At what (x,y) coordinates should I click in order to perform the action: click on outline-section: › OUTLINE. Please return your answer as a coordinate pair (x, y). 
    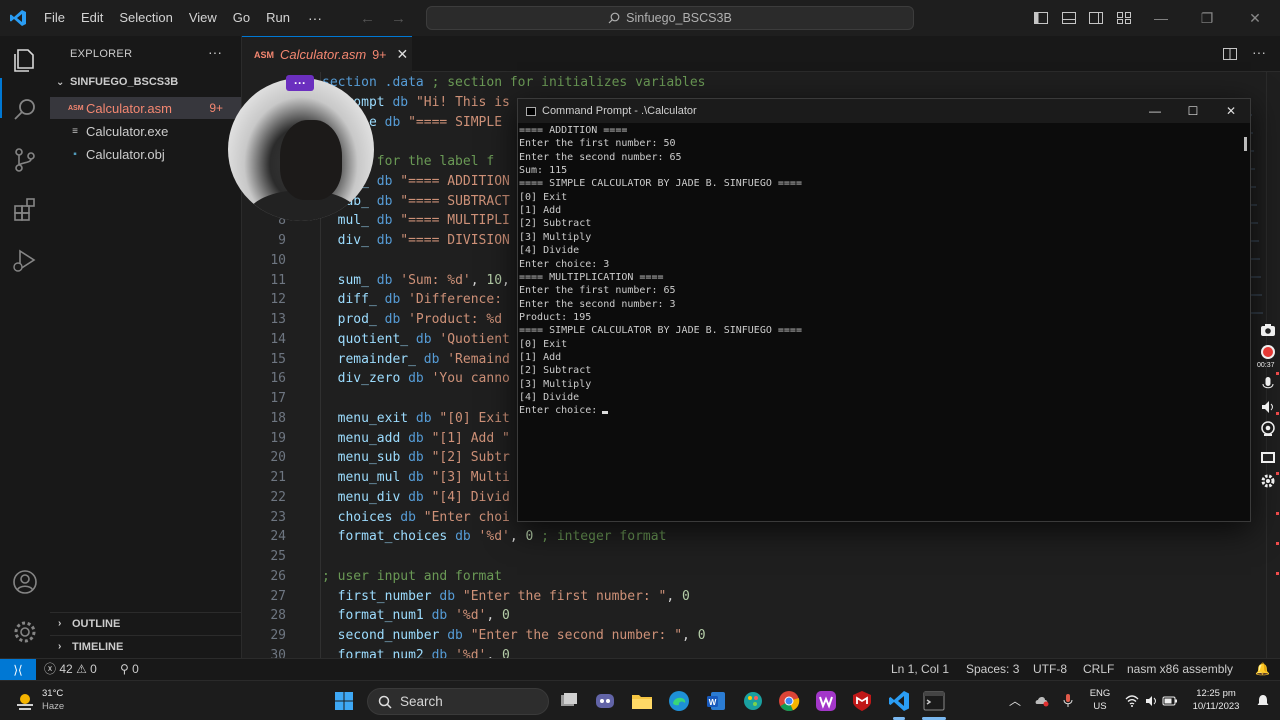
    Looking at the image, I should click on (145, 623).